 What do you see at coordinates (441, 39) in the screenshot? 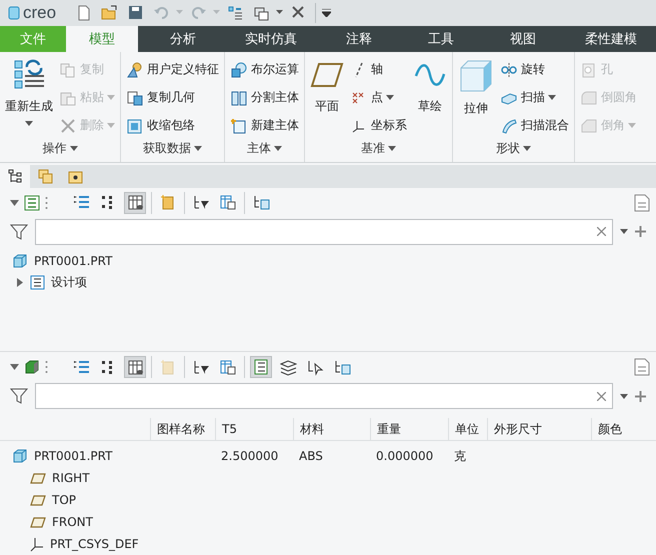
I see `ribbon-tab: 工具` at bounding box center [441, 39].